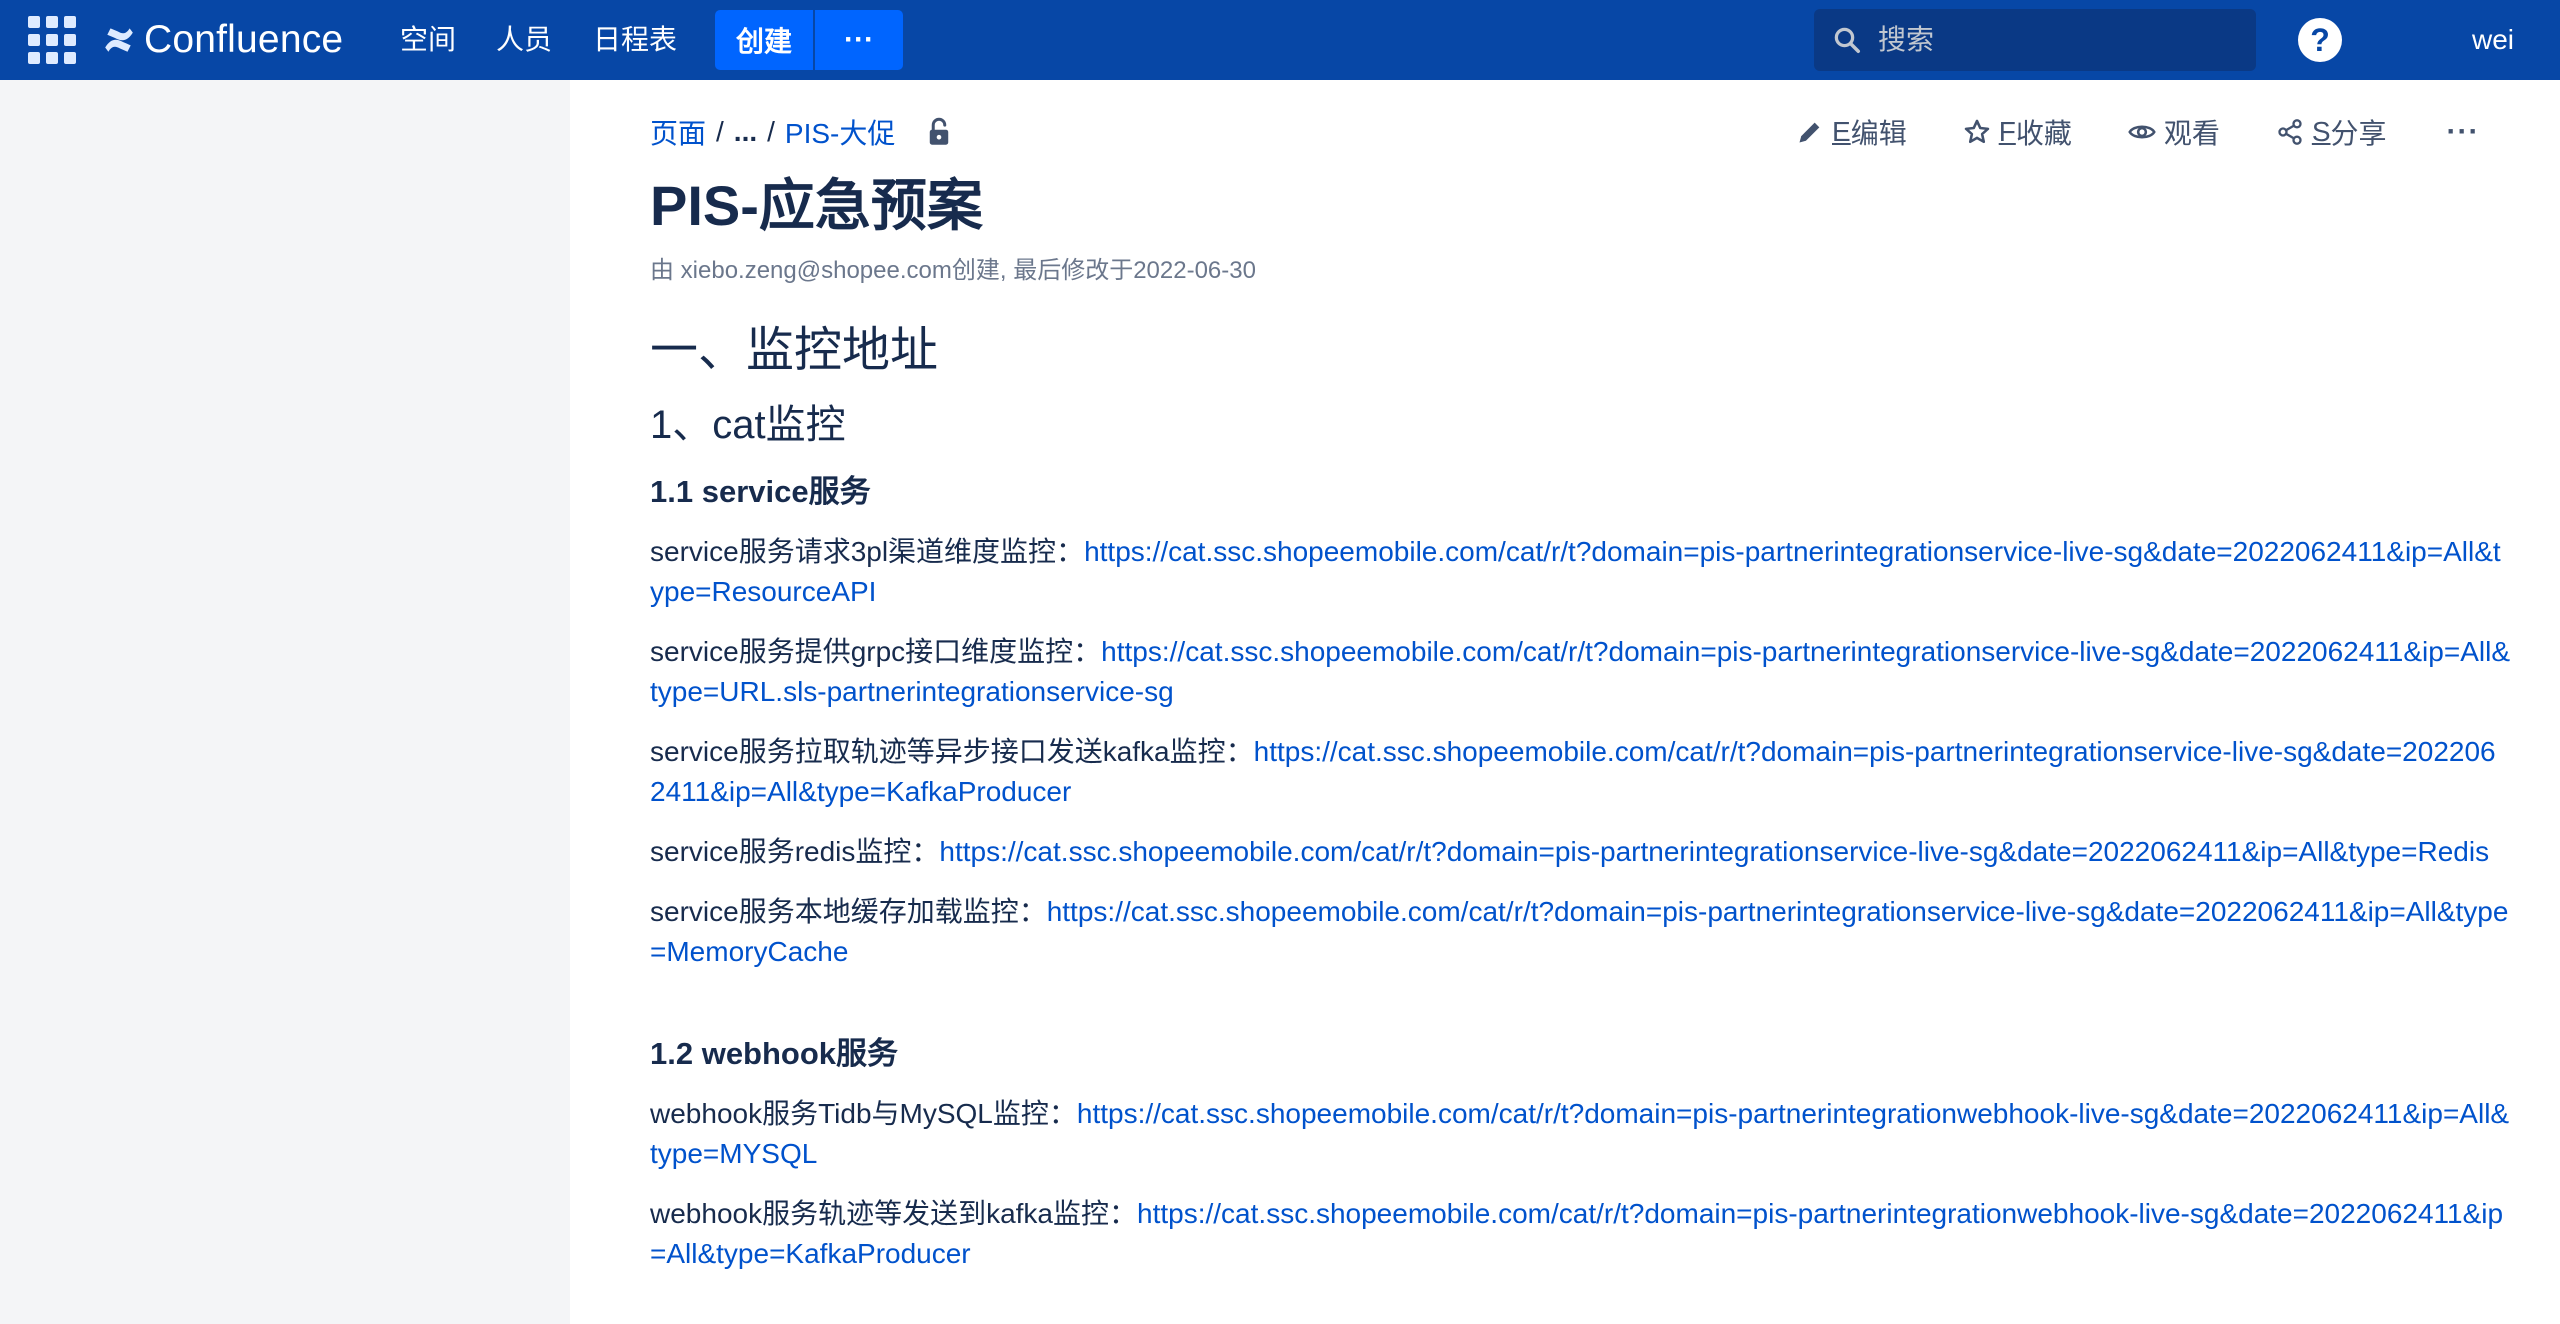 The width and height of the screenshot is (2560, 1324). I want to click on heading-webhook: 1.2 webhook服务, so click(774, 1053).